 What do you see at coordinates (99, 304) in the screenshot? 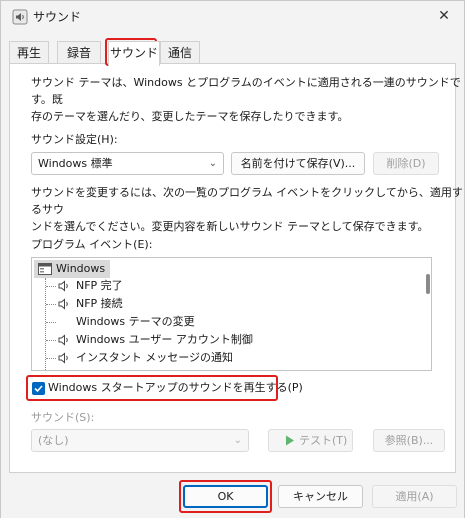
I see `list-item: NFP 接続` at bounding box center [99, 304].